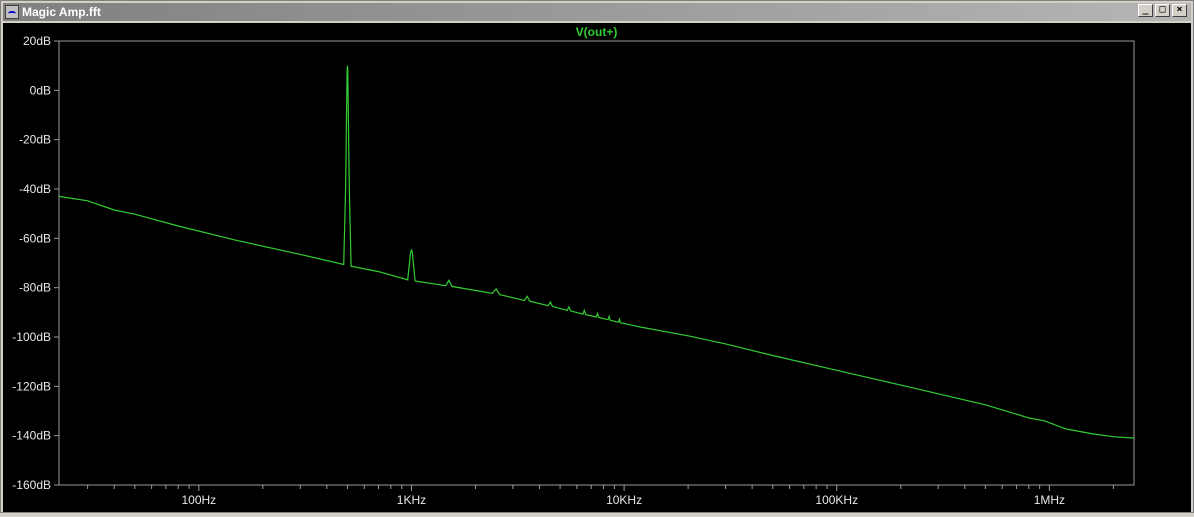  I want to click on window-controls: _ □ ×, so click(1162, 10).